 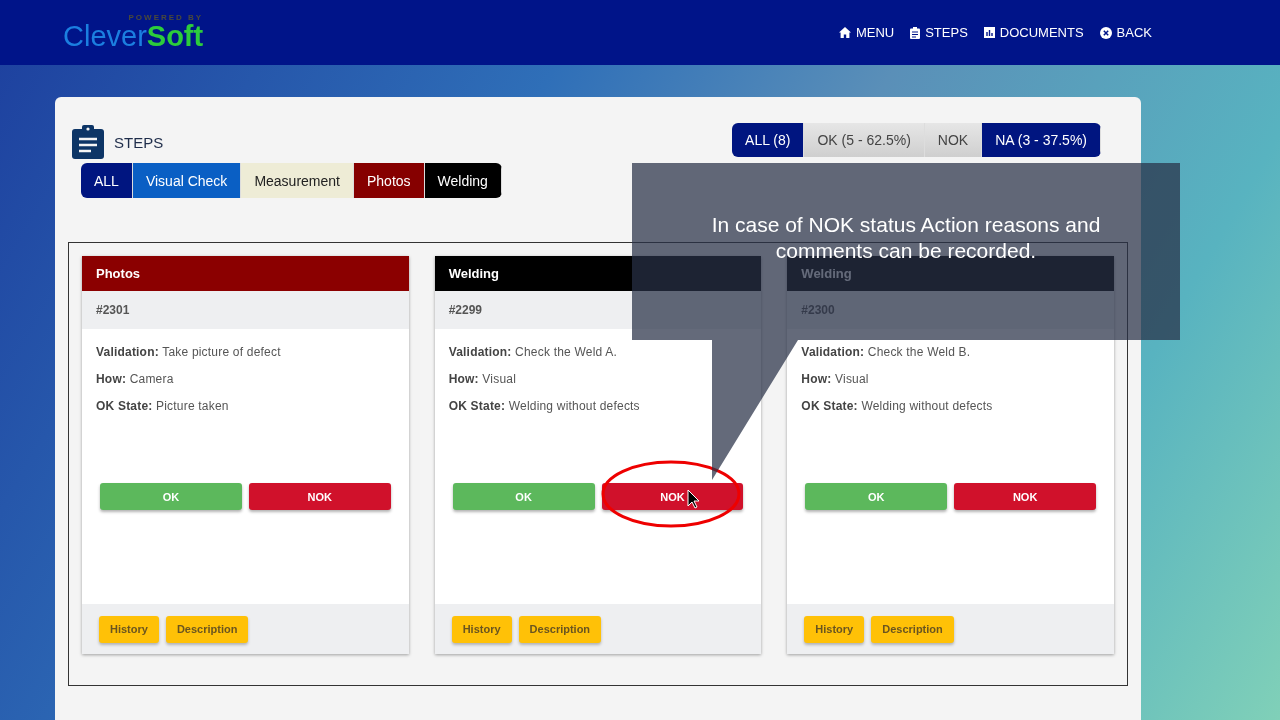 I want to click on category-tab: Measurement, so click(x=297, y=180).